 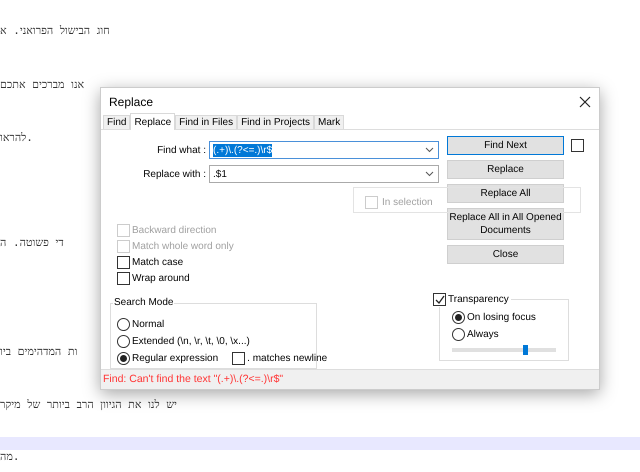 I want to click on checkmark-icon, so click(x=439, y=299).